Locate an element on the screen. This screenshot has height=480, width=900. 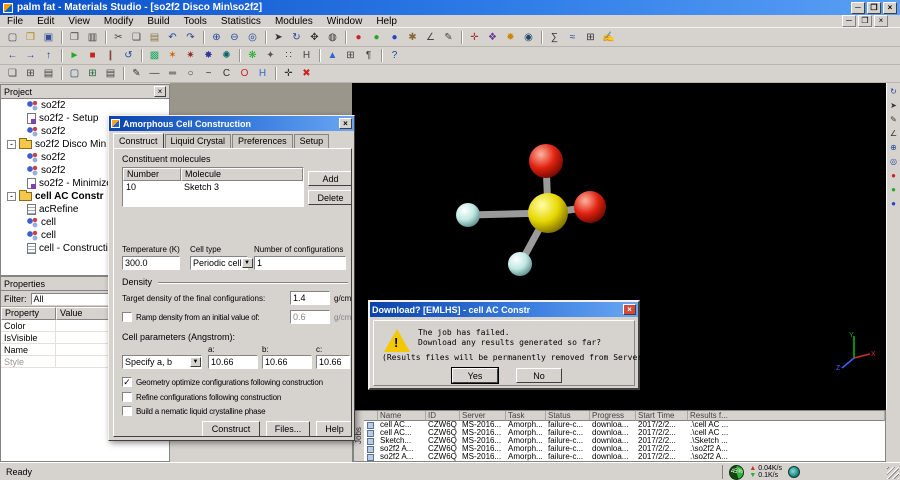
jobs-header-server: Server is located at coordinates (483, 416).